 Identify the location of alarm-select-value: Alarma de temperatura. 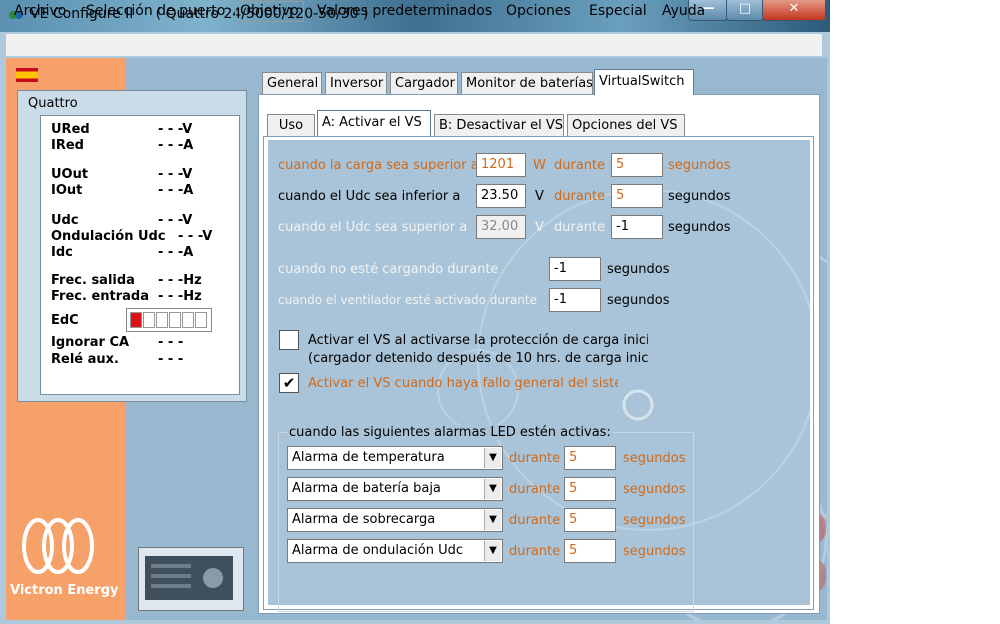
(368, 457).